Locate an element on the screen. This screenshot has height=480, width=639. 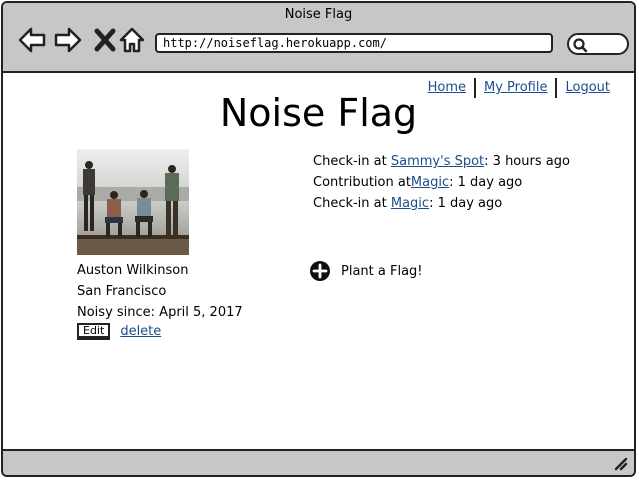
activity-item: Contribution atMagic: 1 day ago is located at coordinates (417, 182).